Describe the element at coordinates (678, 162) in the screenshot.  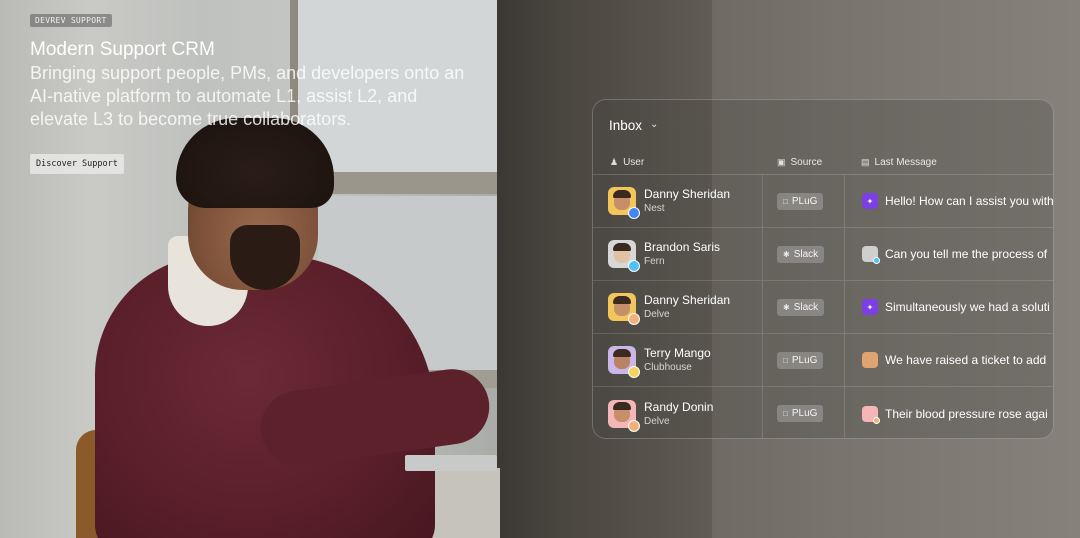
I see `column-user: ♟ User` at that location.